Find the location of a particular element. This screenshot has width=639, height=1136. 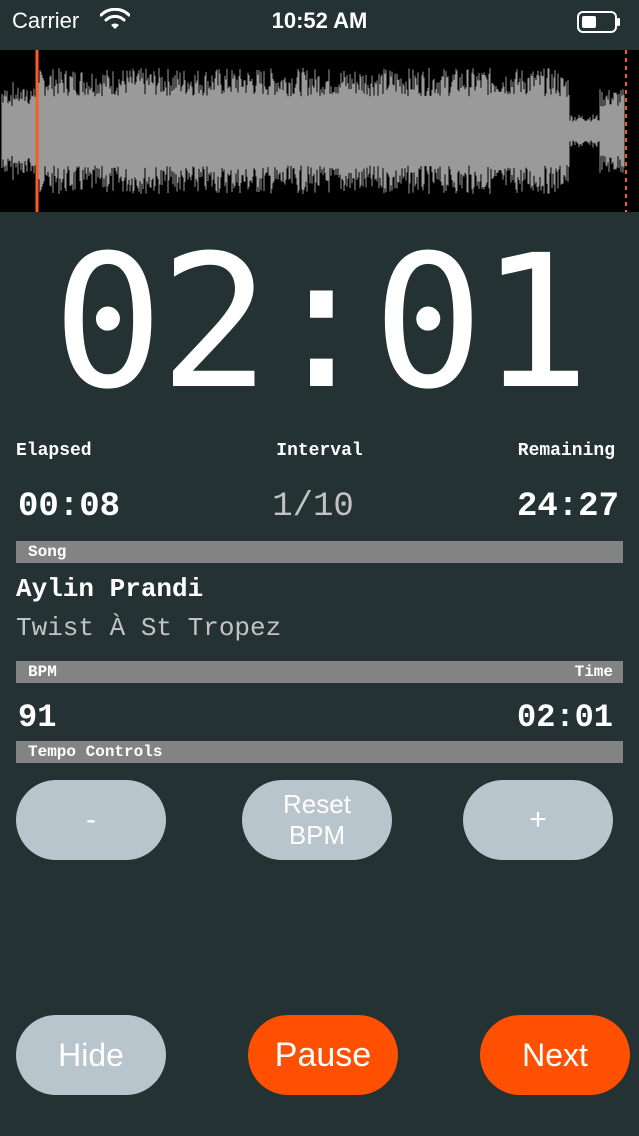

hide-button: Hide is located at coordinates (91, 1055).